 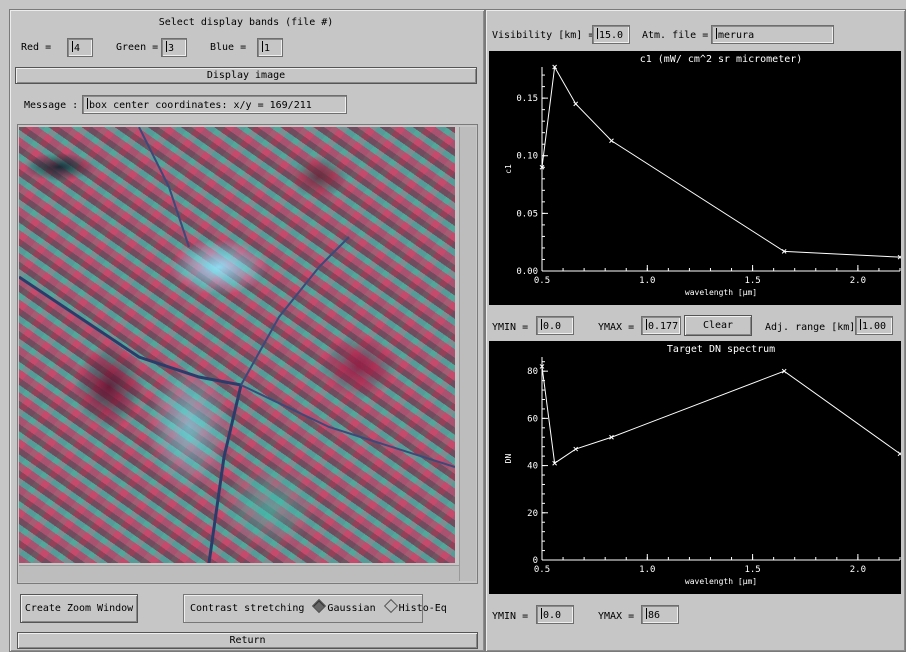 What do you see at coordinates (874, 325) in the screenshot?
I see `adj-range-input: 1.00` at bounding box center [874, 325].